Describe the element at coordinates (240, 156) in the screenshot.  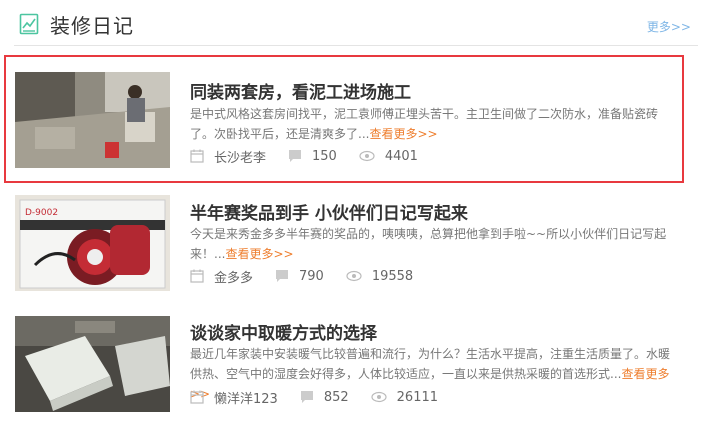
I see `author-name: 长沙老李` at that location.